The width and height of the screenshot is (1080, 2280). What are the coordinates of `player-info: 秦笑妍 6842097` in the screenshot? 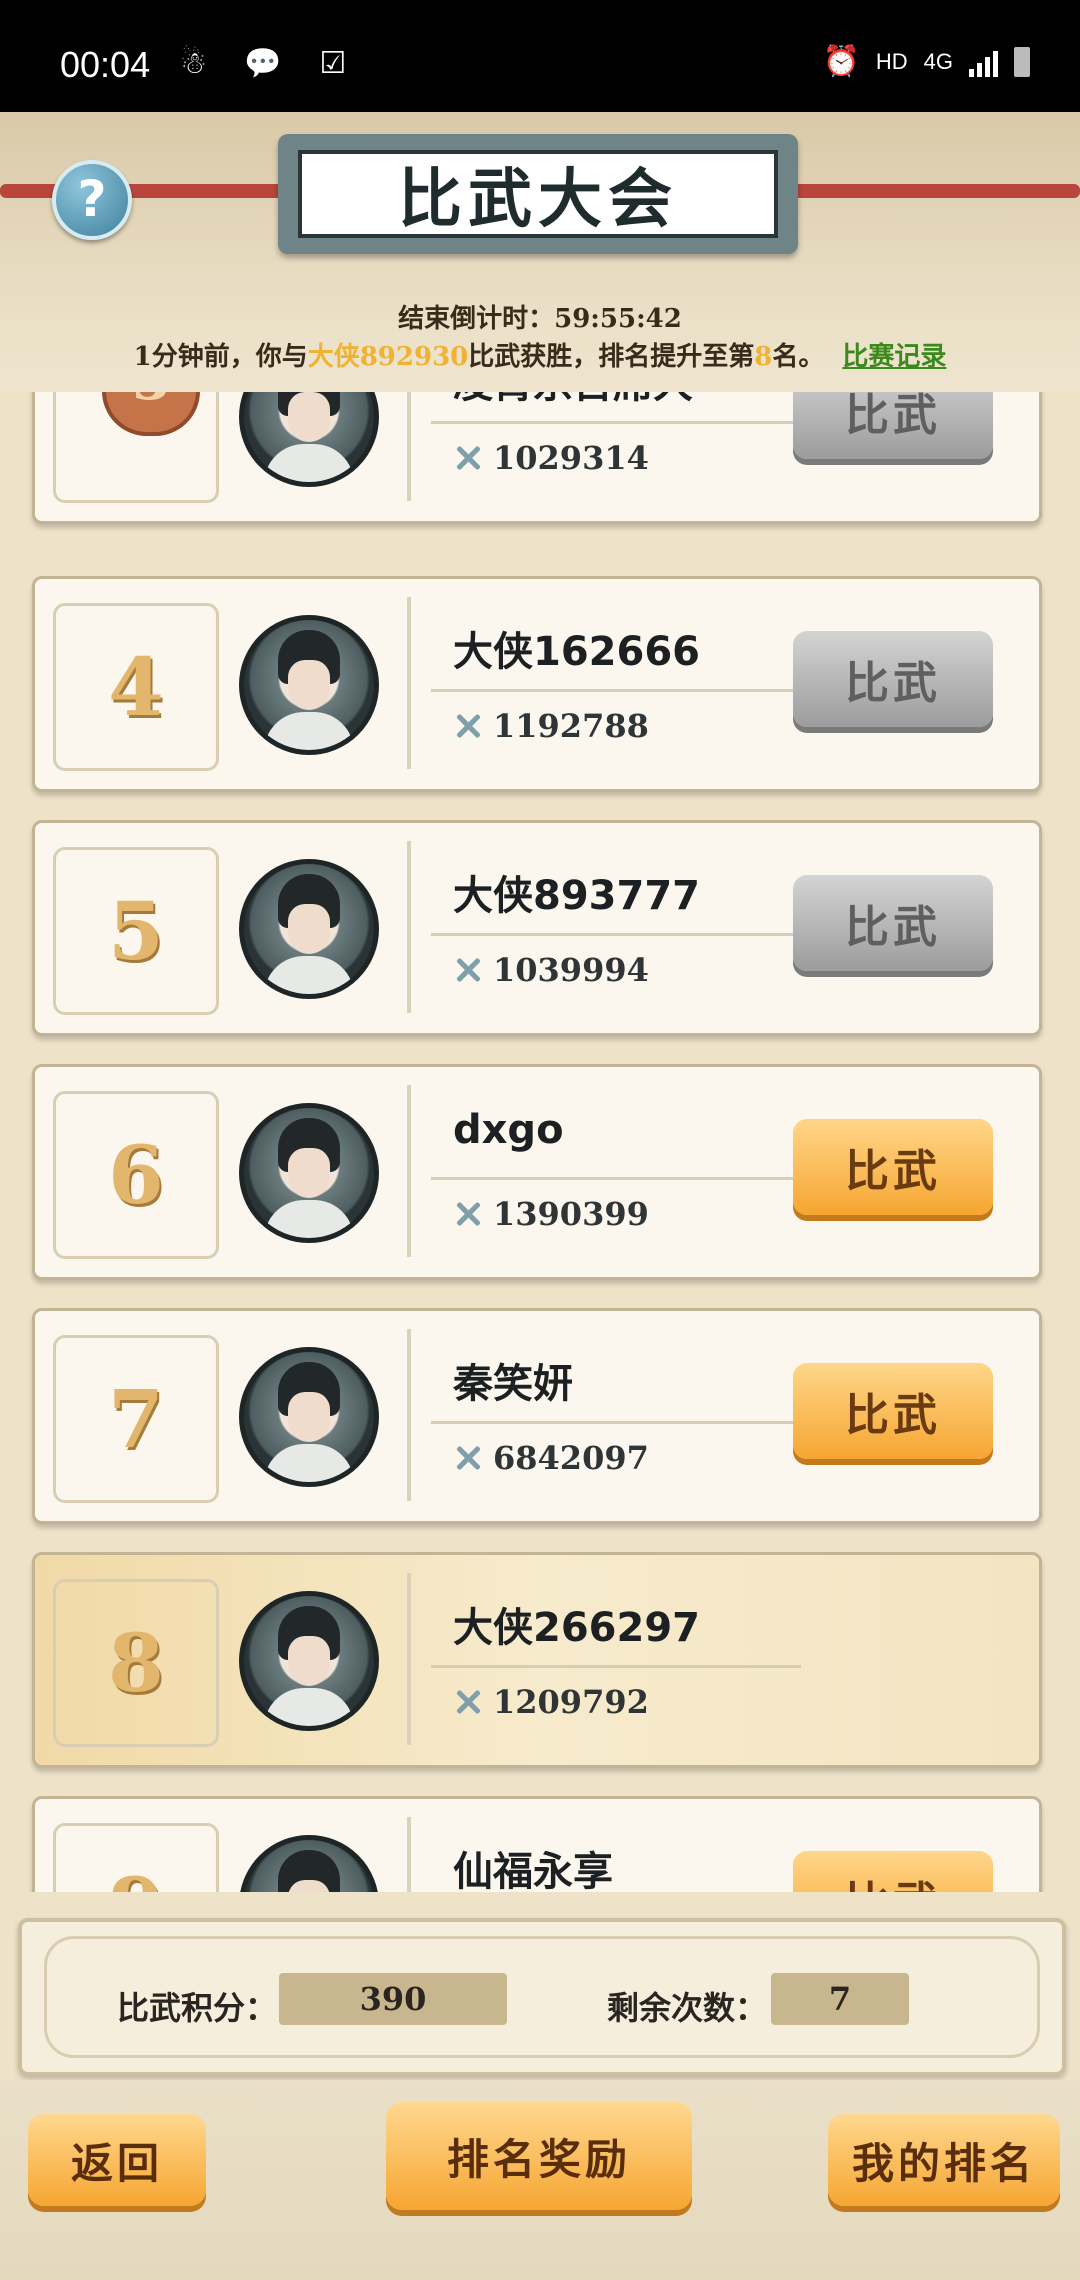 It's located at (619, 1415).